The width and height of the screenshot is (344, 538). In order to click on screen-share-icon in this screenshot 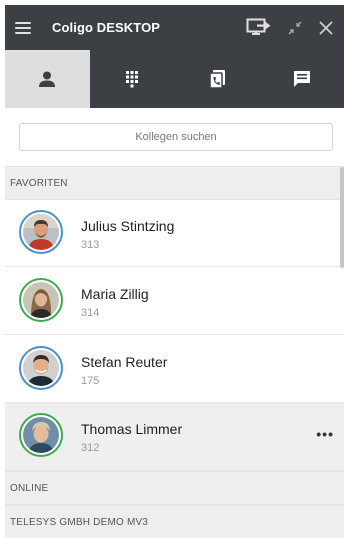, I will do `click(259, 28)`.